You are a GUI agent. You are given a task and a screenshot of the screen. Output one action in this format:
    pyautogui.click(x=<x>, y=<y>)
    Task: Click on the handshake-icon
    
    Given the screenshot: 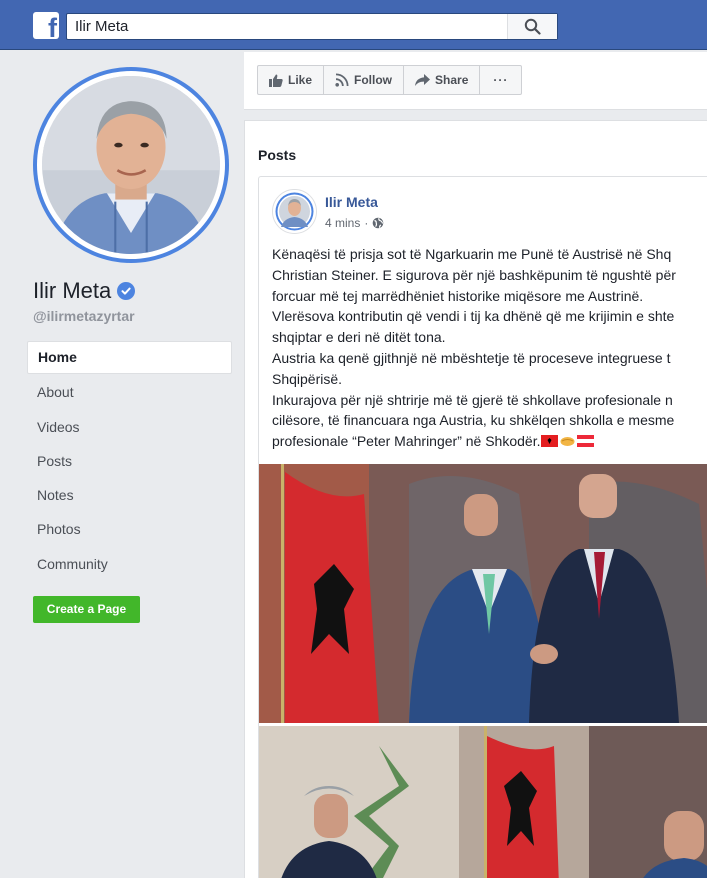 What is the action you would take?
    pyautogui.click(x=567, y=442)
    